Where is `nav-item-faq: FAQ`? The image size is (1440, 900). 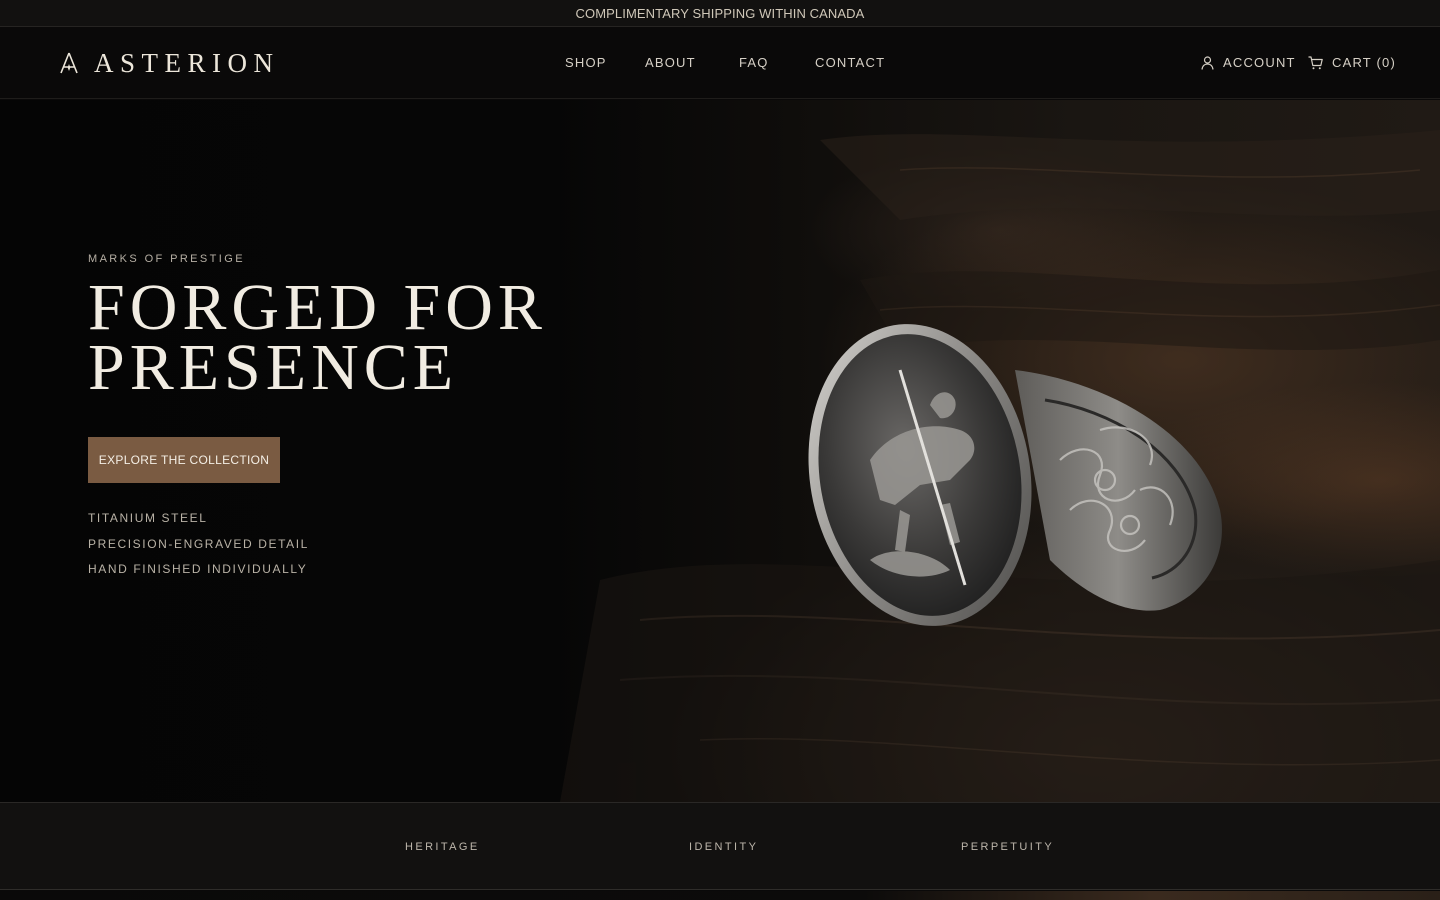 nav-item-faq: FAQ is located at coordinates (754, 63).